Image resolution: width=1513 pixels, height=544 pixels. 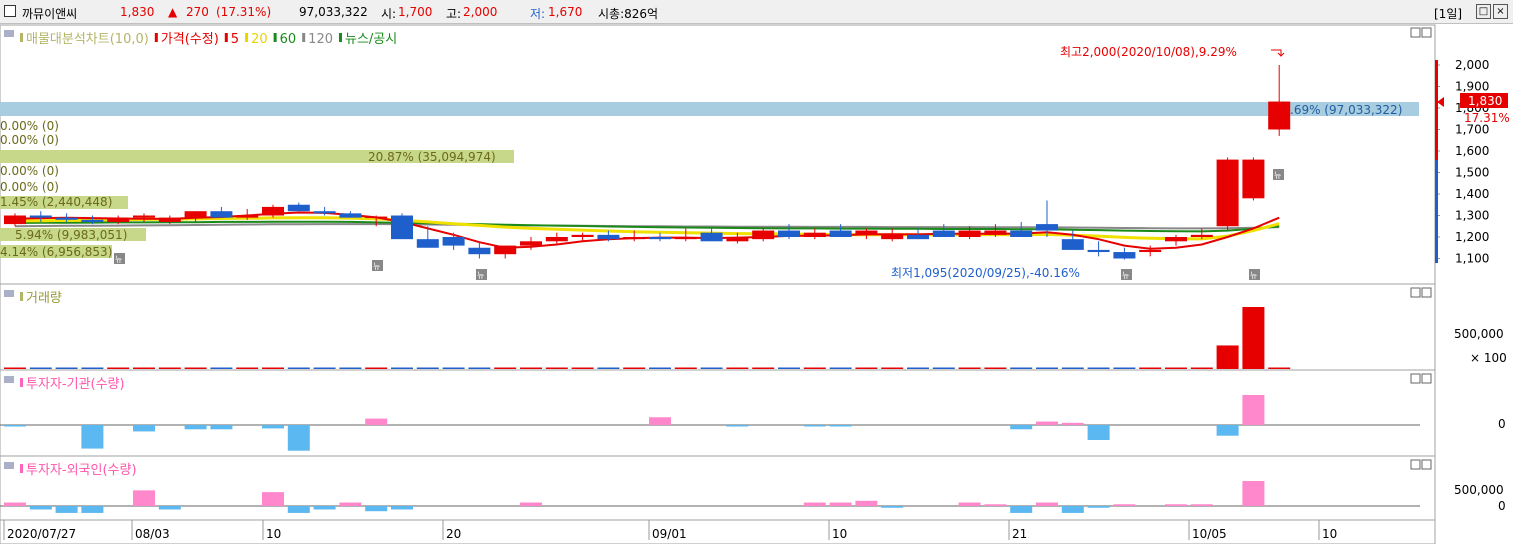 What do you see at coordinates (1019, 534) in the screenshot?
I see `date-tick-label: 21` at bounding box center [1019, 534].